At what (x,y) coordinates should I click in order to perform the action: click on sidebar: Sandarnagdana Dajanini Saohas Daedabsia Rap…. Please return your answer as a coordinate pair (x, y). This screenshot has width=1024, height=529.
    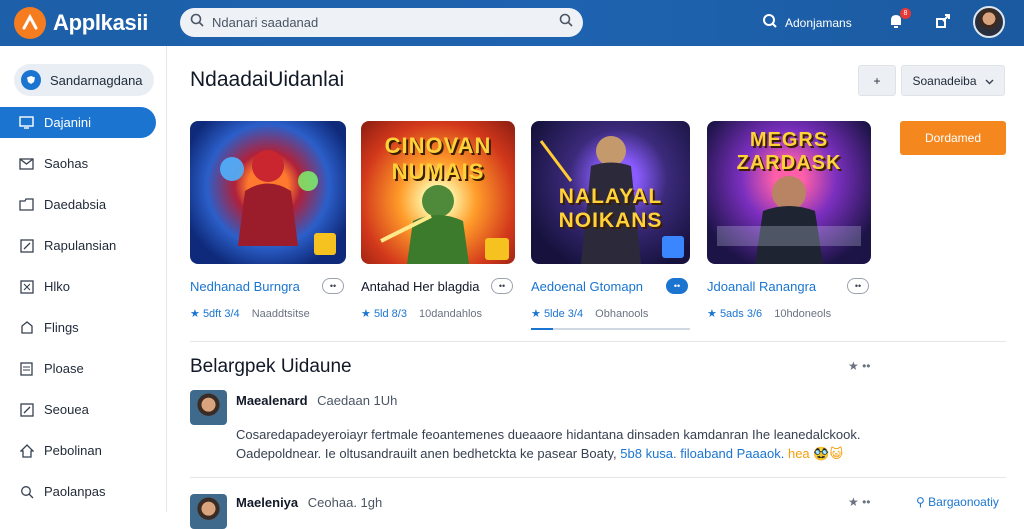
    Looking at the image, I should click on (83, 279).